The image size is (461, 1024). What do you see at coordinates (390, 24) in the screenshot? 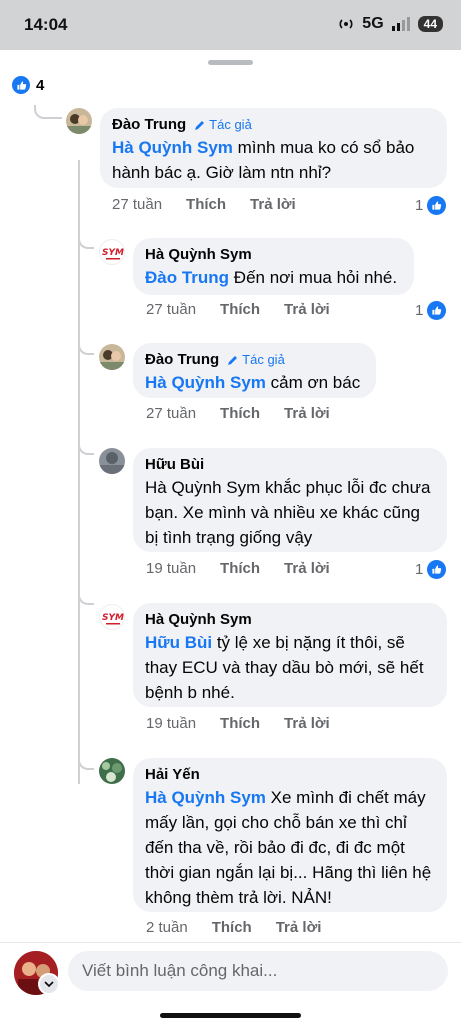
I see `status-icons: 5G 44` at bounding box center [390, 24].